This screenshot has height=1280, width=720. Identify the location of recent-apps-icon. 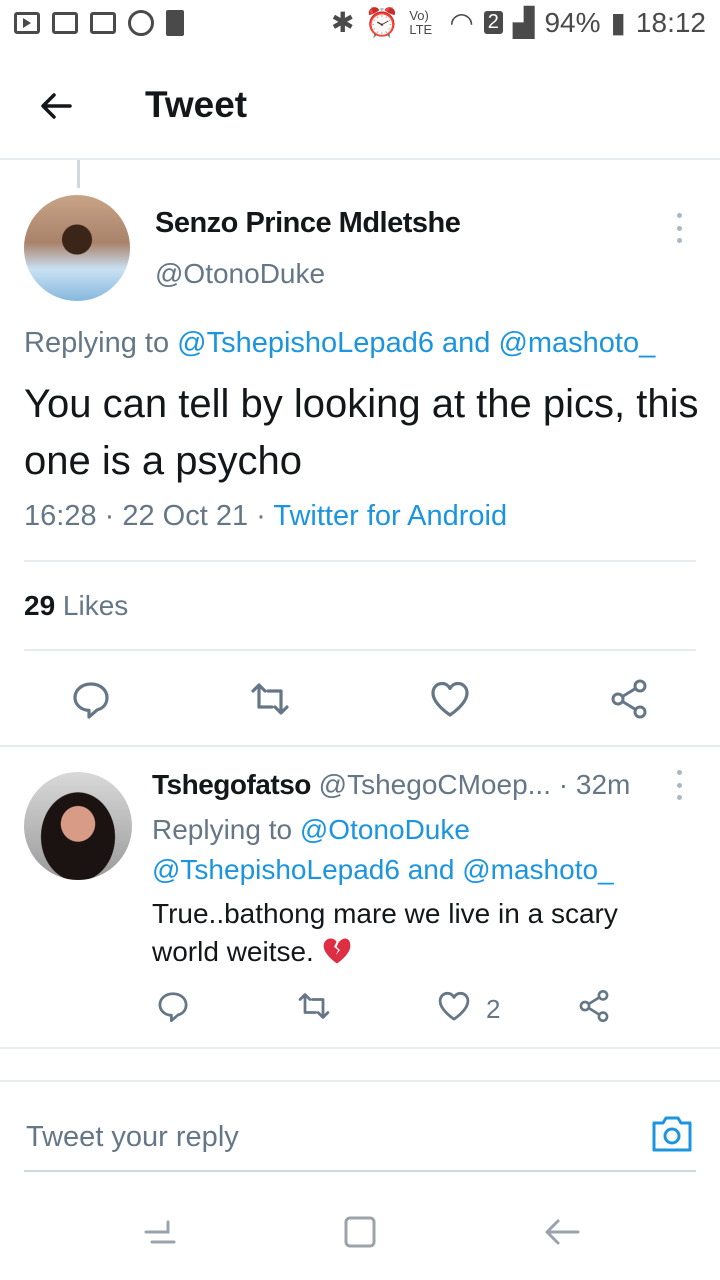
(160, 1232).